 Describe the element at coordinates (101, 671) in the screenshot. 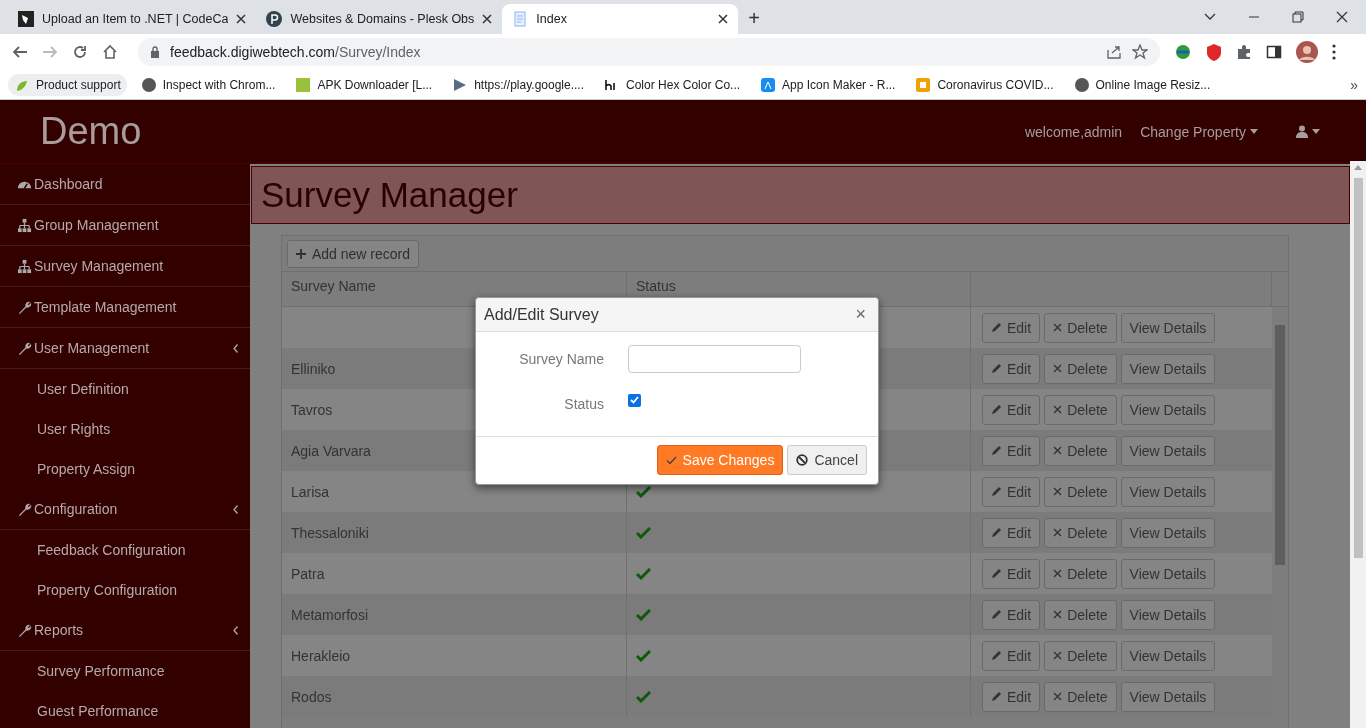

I see `sidebar-subitem: Survey Performance` at that location.